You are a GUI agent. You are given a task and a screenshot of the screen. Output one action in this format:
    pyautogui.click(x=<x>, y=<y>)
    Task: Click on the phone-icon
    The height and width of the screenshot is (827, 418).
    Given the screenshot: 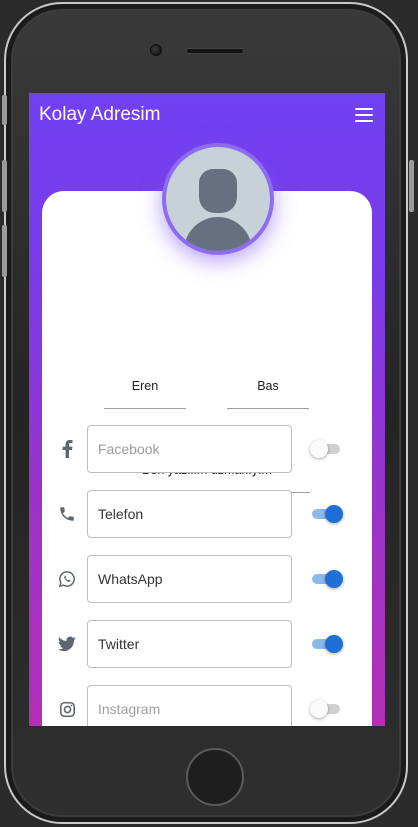 What is the action you would take?
    pyautogui.click(x=67, y=514)
    